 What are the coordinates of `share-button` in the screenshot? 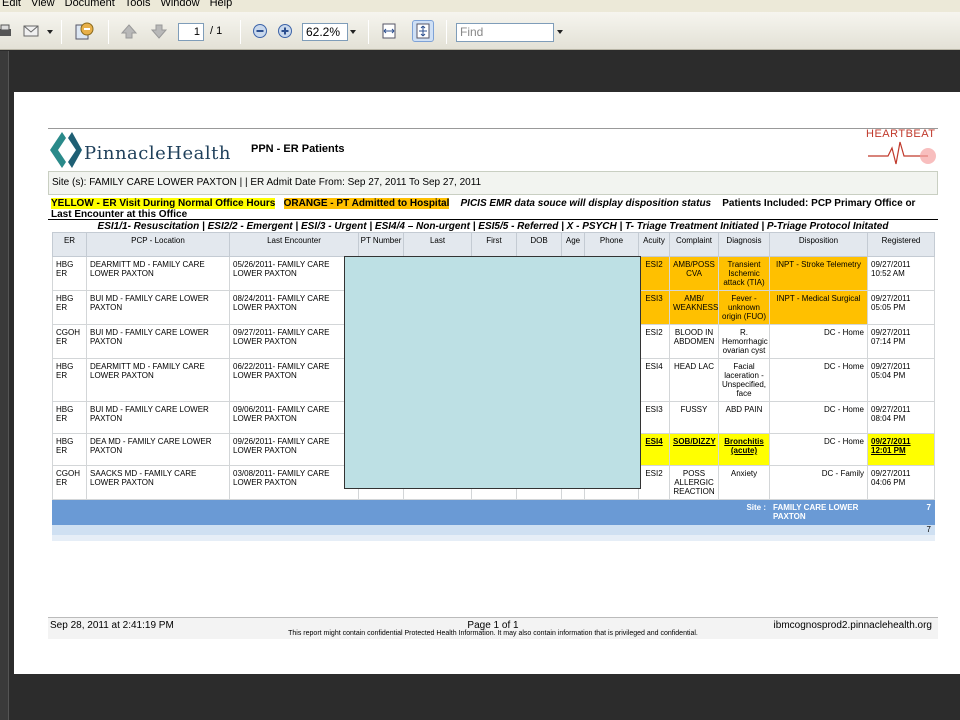 It's located at (84, 31).